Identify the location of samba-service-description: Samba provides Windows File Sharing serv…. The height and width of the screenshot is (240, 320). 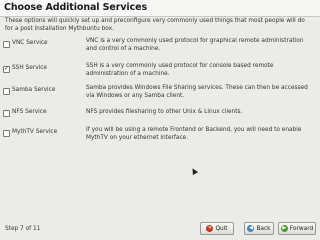
(197, 92).